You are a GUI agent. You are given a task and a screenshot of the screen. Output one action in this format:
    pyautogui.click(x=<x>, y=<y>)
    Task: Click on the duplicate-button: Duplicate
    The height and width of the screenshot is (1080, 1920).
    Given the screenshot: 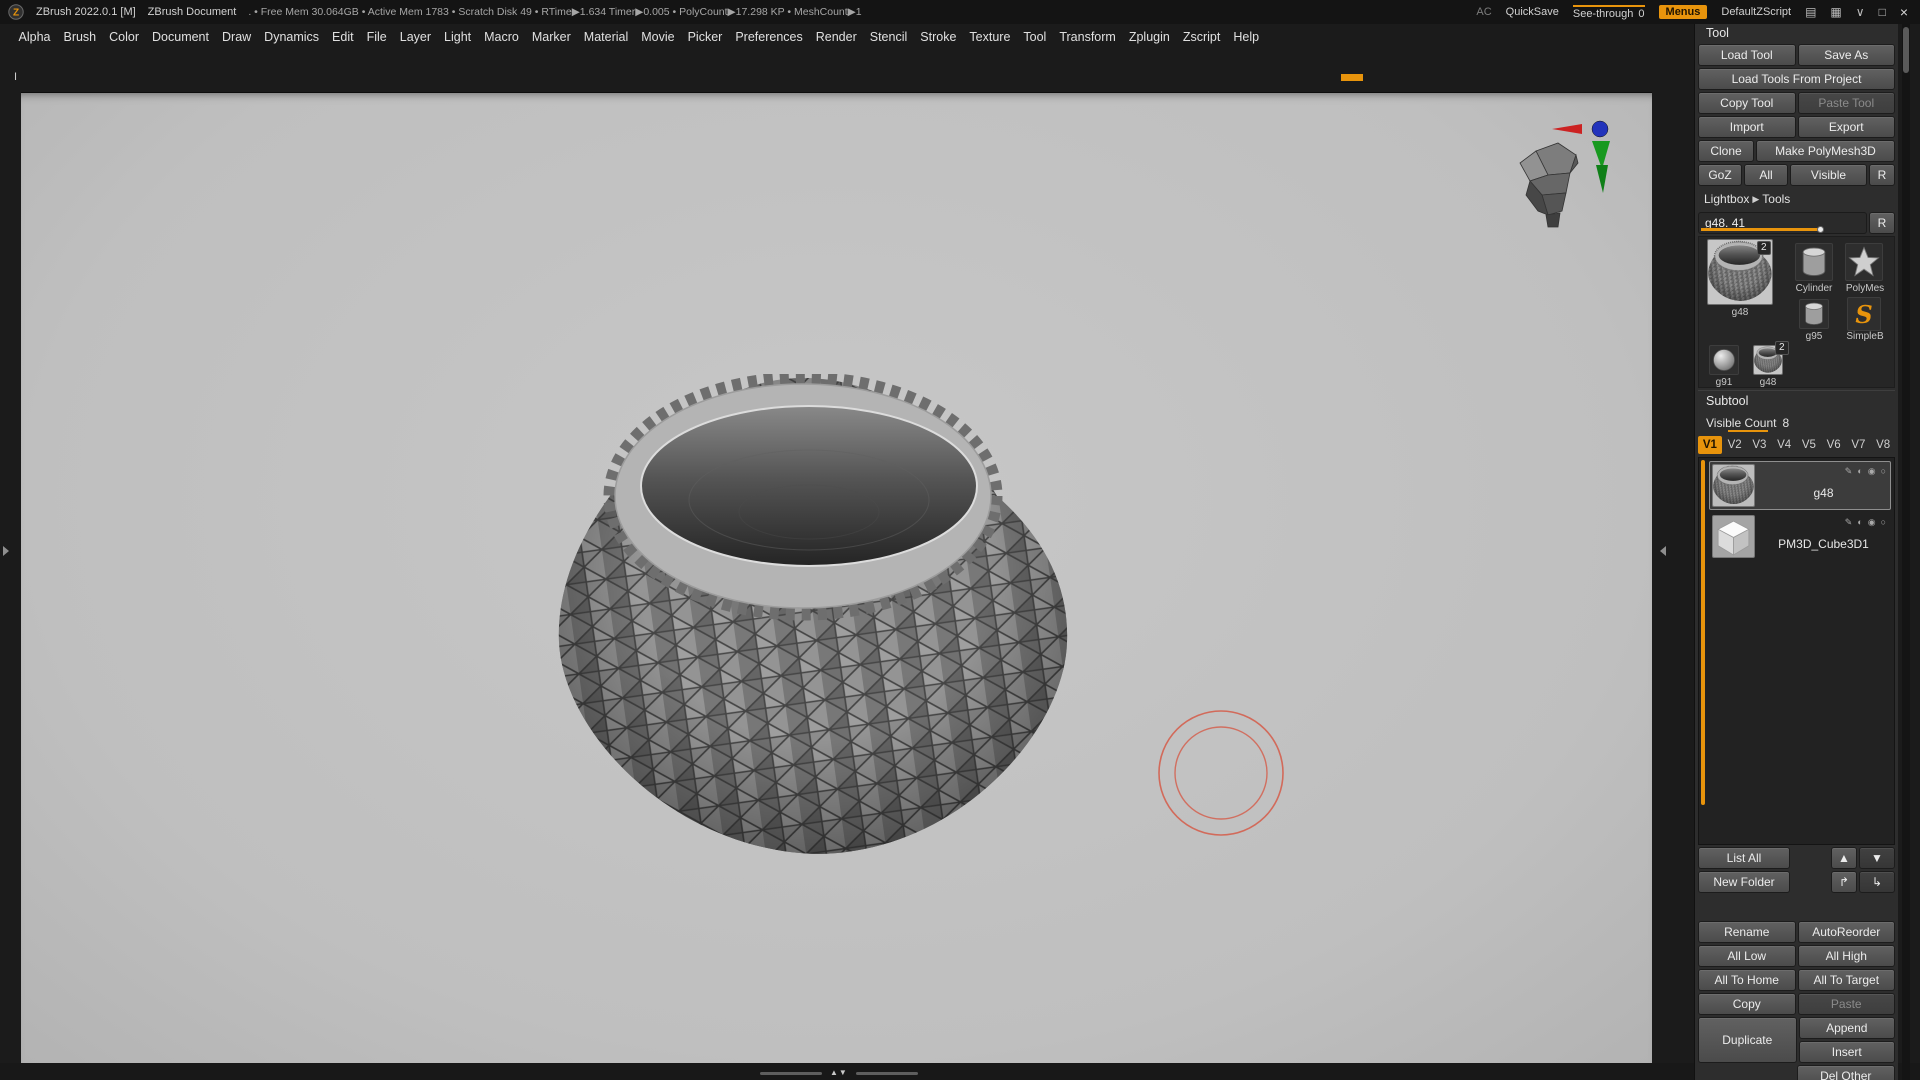 What is the action you would take?
    pyautogui.click(x=1747, y=1040)
    